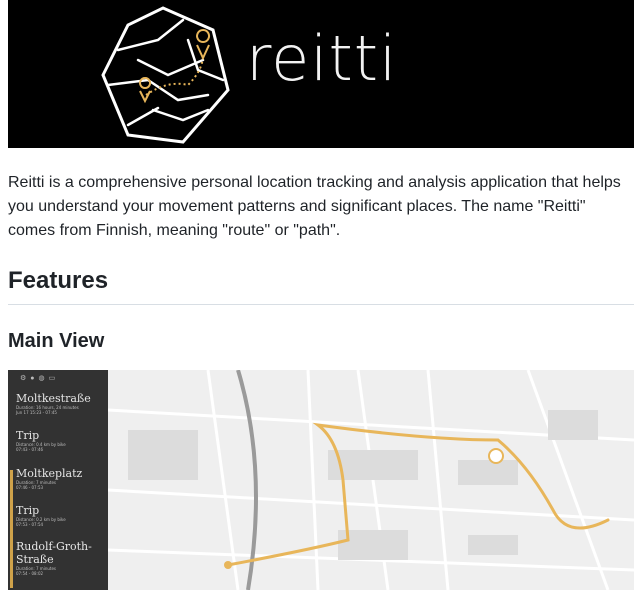 This screenshot has height=590, width=640. What do you see at coordinates (34, 378) in the screenshot?
I see `user-icon: ●` at bounding box center [34, 378].